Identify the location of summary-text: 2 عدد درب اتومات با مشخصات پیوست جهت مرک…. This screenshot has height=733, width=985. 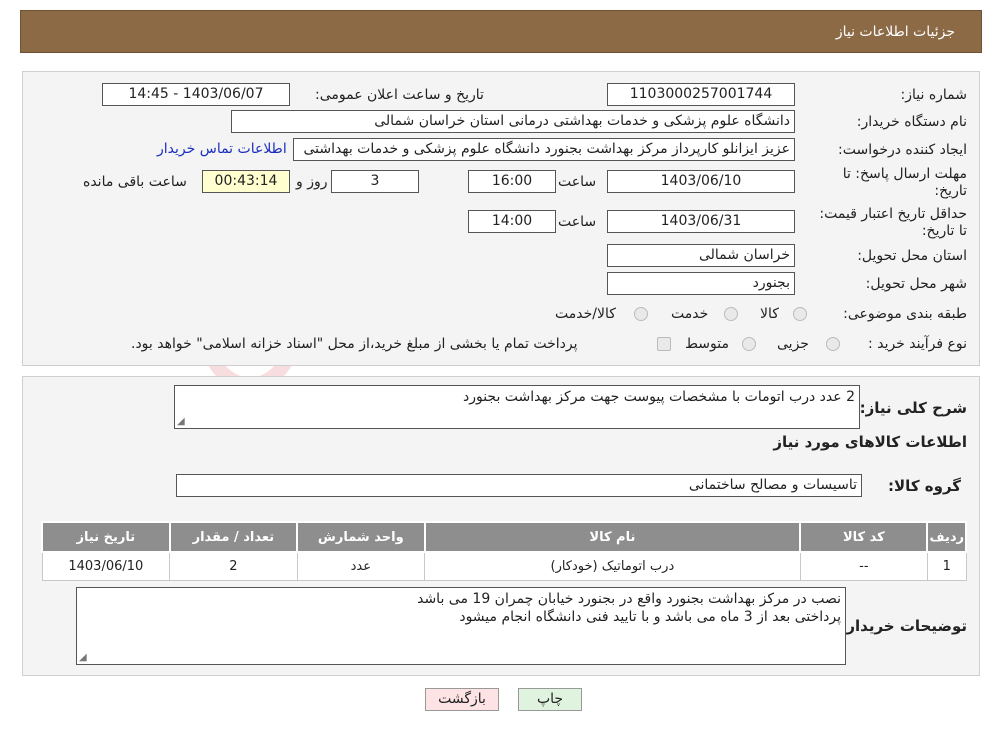
(658, 397).